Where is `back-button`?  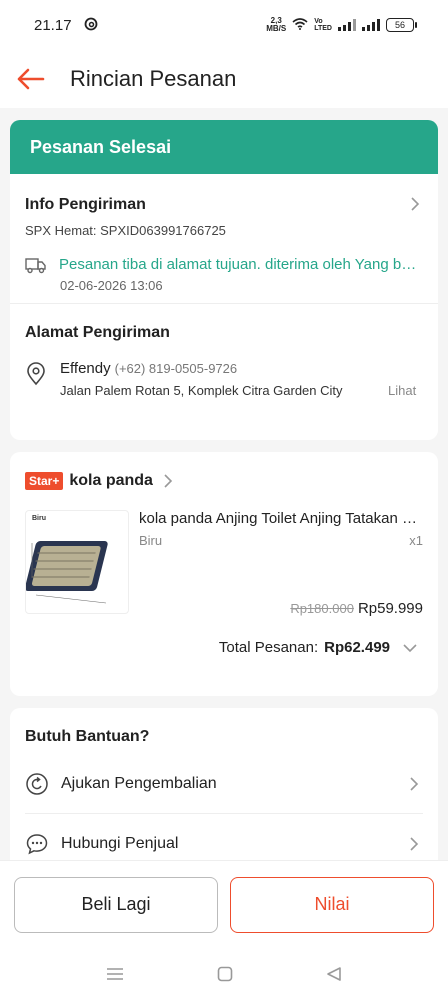 back-button is located at coordinates (30, 79).